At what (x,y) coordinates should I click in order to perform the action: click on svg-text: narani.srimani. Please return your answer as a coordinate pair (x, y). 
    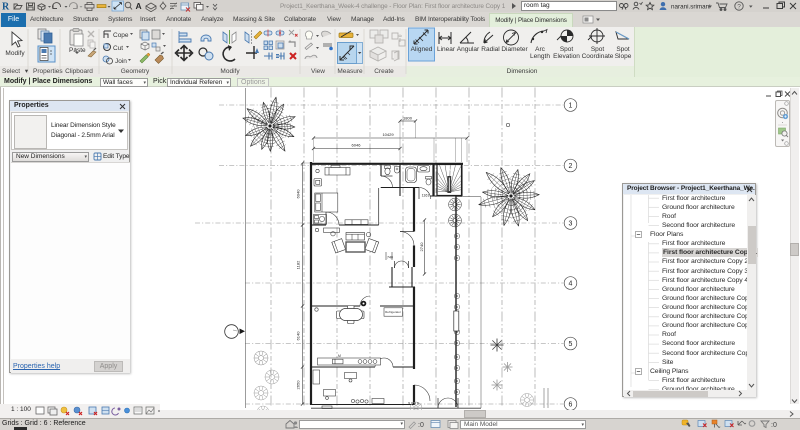
    Looking at the image, I should click on (691, 7).